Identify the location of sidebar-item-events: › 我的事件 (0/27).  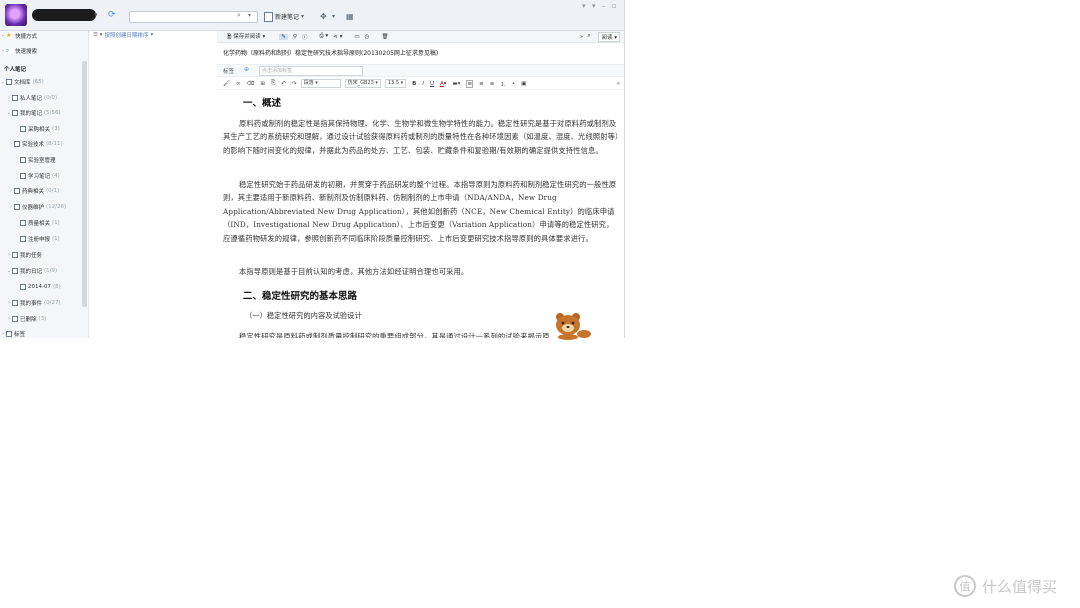
(33, 303).